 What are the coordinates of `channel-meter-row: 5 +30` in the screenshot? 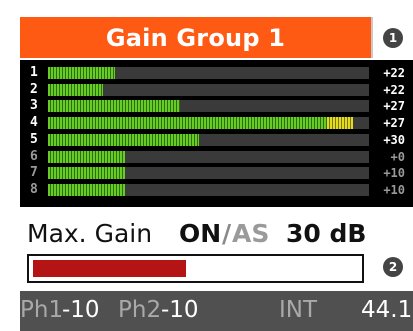 It's located at (216, 139).